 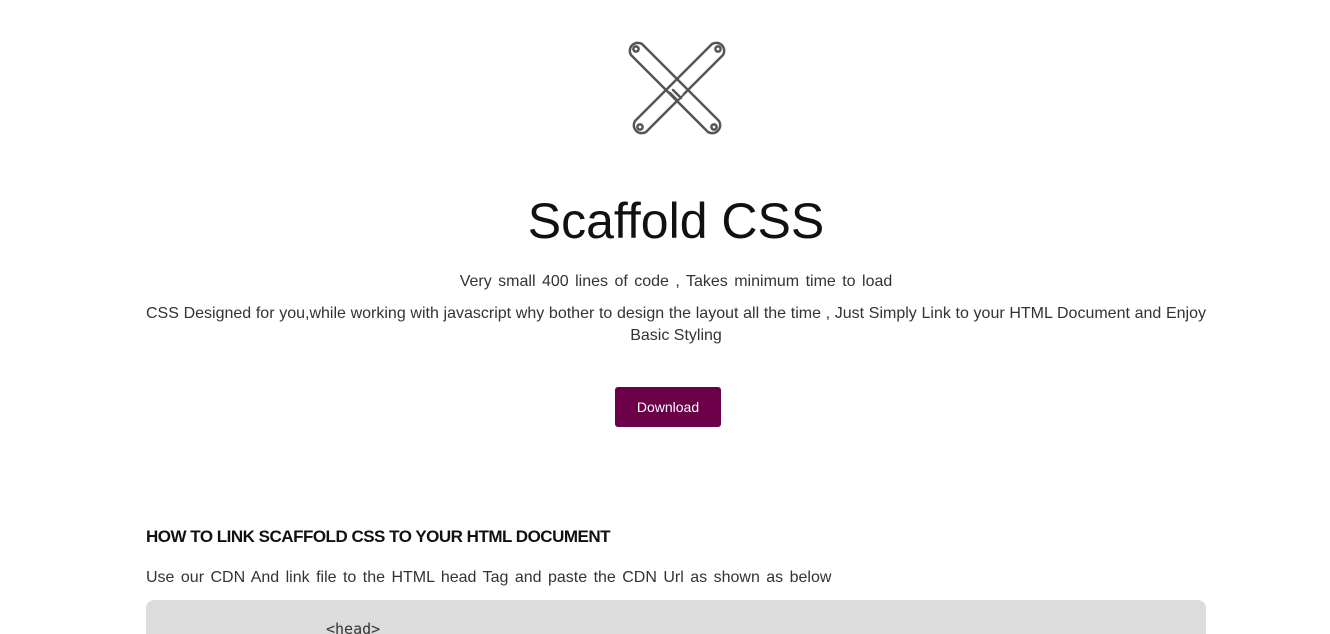 I want to click on logo, so click(x=677, y=94).